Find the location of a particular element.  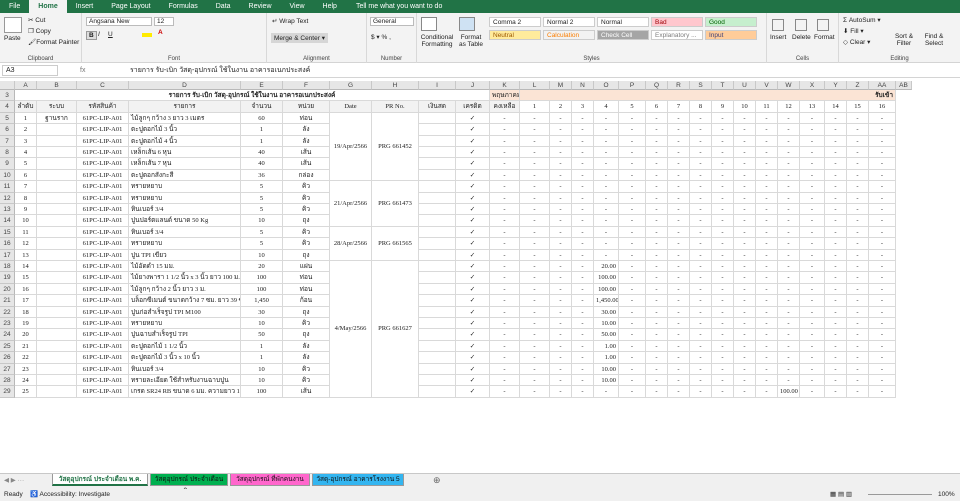

number-format-select: General is located at coordinates (392, 21).